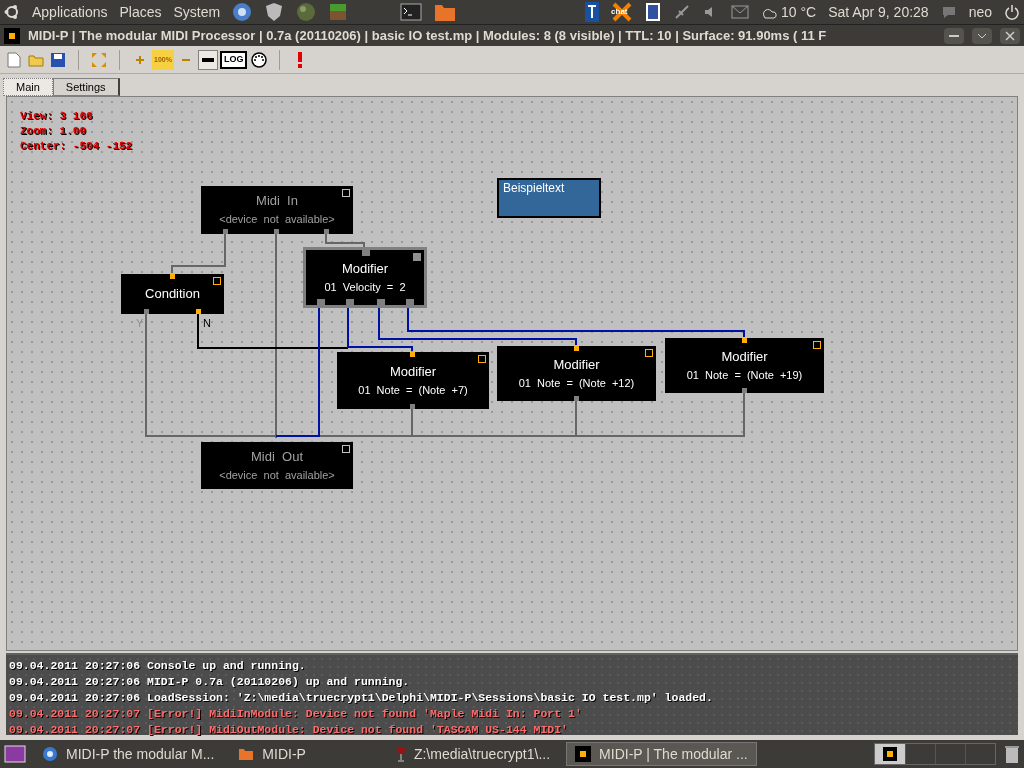 This screenshot has width=1024, height=768. What do you see at coordinates (197, 12) in the screenshot?
I see `panel-menu: System` at bounding box center [197, 12].